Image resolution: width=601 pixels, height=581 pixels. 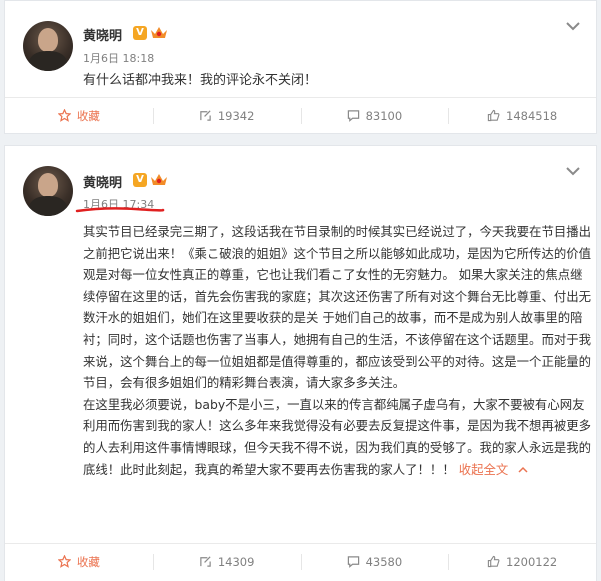 What do you see at coordinates (532, 561) in the screenshot?
I see `like-count: 1200122` at bounding box center [532, 561].